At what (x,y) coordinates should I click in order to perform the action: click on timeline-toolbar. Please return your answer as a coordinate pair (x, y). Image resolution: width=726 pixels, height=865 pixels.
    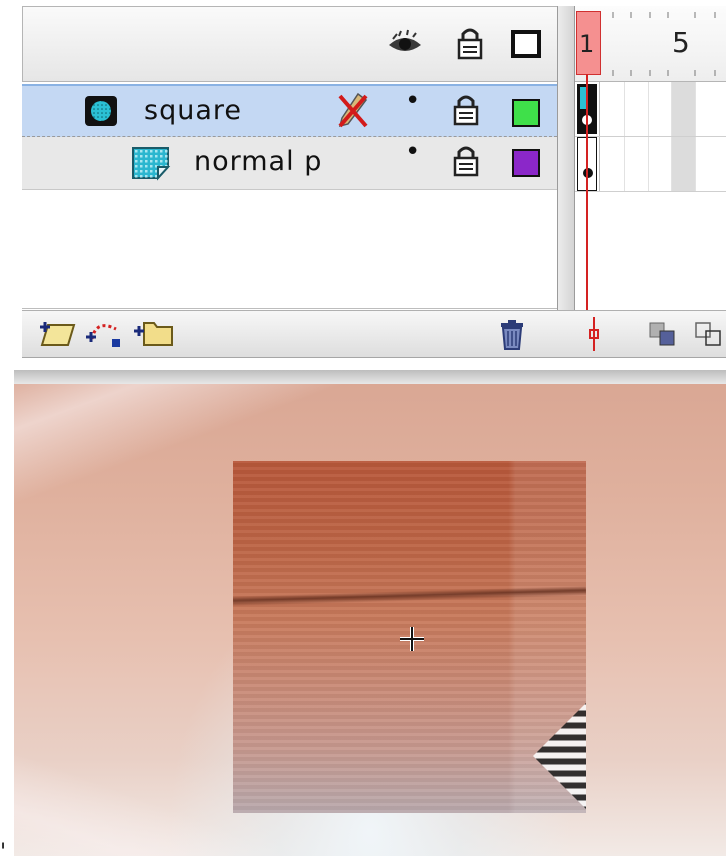
    Looking at the image, I should click on (374, 334).